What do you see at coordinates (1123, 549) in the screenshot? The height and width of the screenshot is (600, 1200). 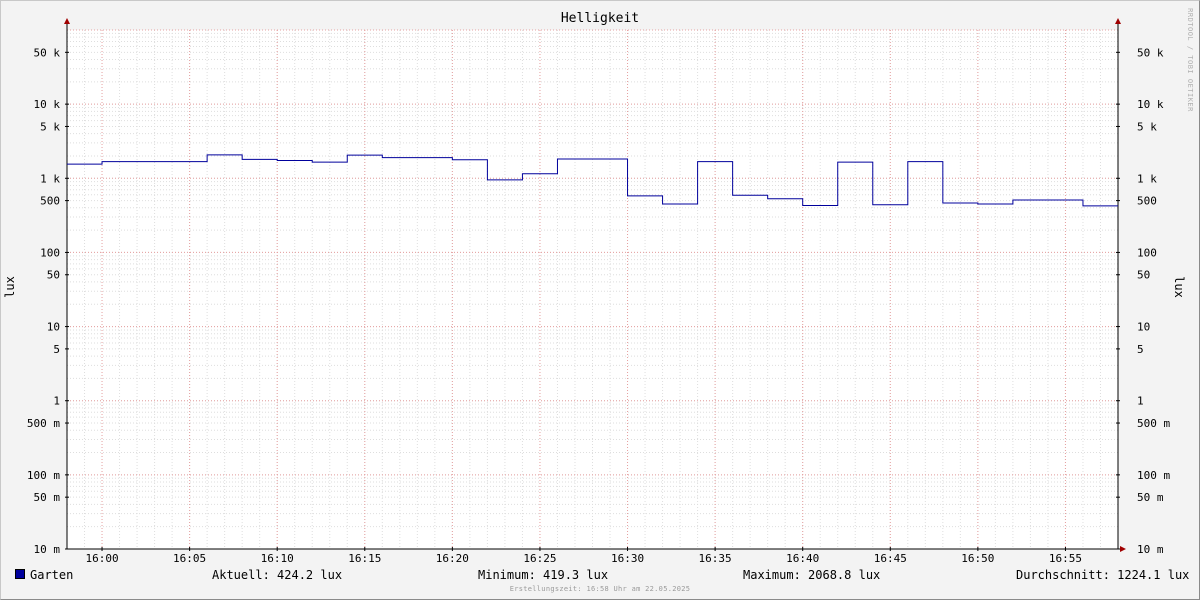 I see `x-axis-arrow` at bounding box center [1123, 549].